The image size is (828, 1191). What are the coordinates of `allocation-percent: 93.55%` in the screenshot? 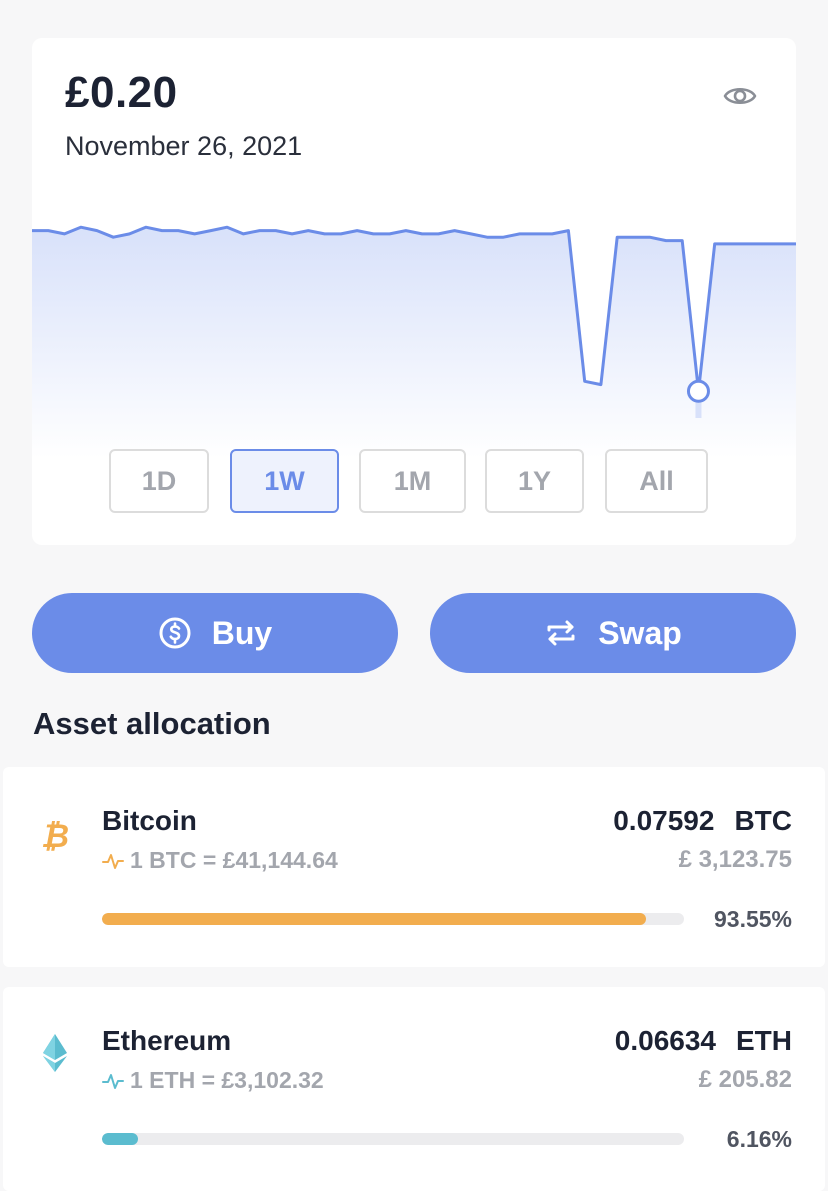 It's located at (752, 919).